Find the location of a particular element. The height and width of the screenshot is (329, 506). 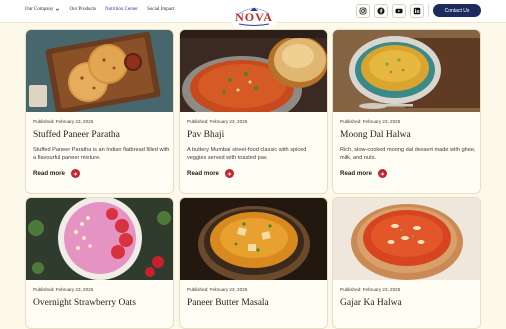

nav-label: Our Company is located at coordinates (39, 9).